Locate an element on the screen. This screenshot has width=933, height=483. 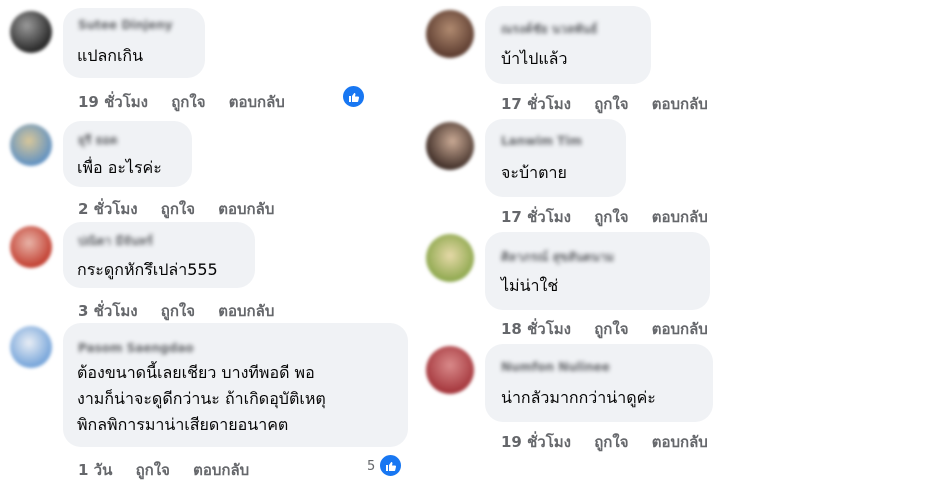
comment-text: พิกลพิการมาน่าเสียดายอนาคต is located at coordinates (183, 424).